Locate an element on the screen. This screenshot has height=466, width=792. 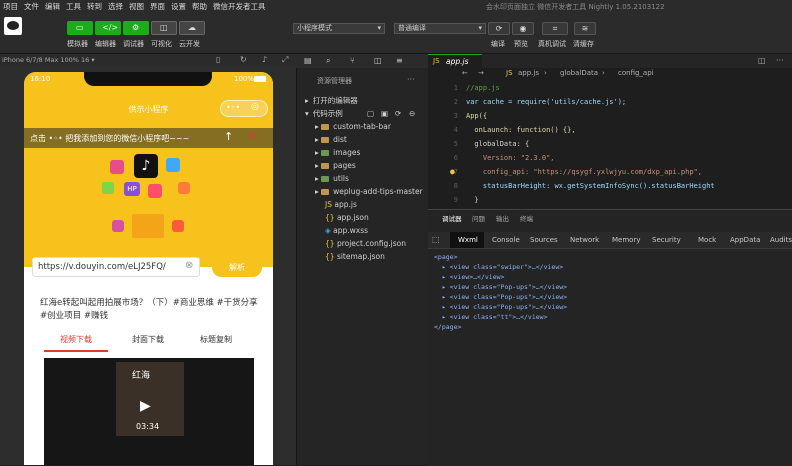
tab-audits: Audits is located at coordinates (781, 240).